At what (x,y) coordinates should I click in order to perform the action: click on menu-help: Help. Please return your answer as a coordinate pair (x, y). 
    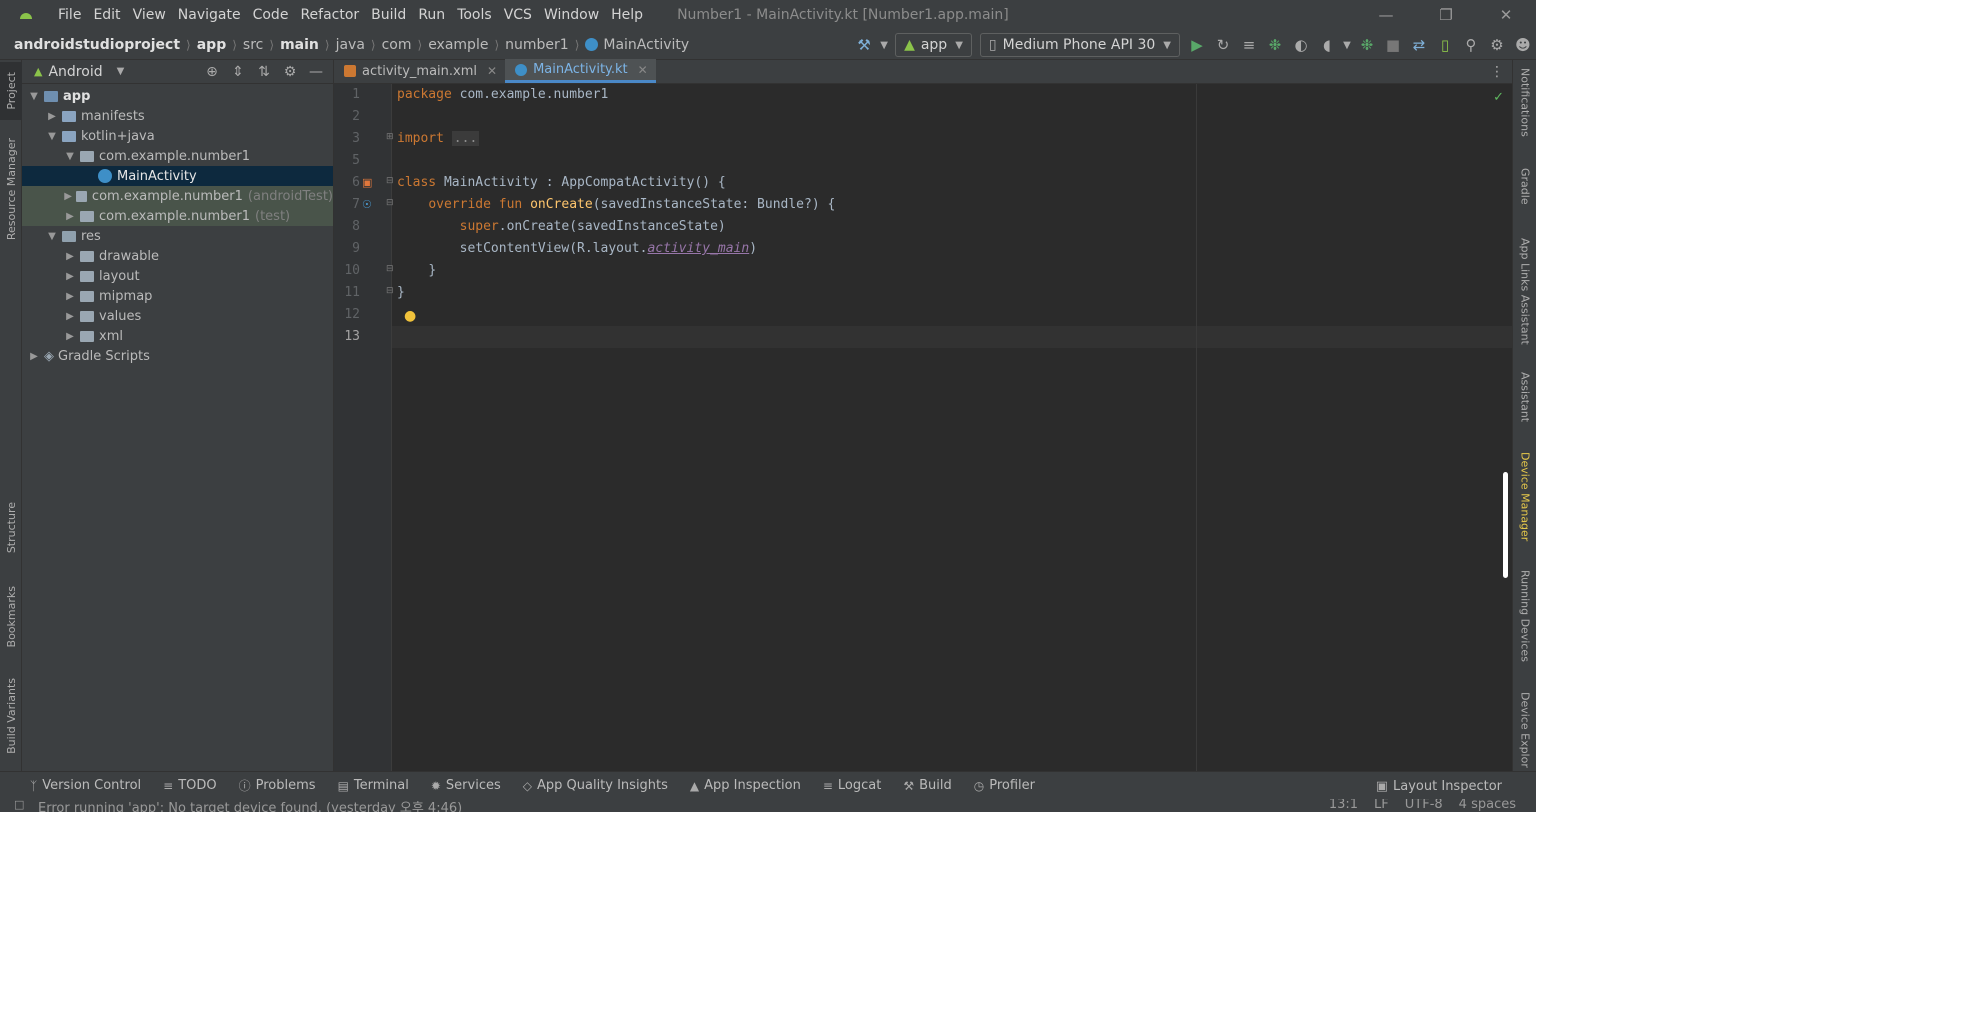
    Looking at the image, I should click on (627, 15).